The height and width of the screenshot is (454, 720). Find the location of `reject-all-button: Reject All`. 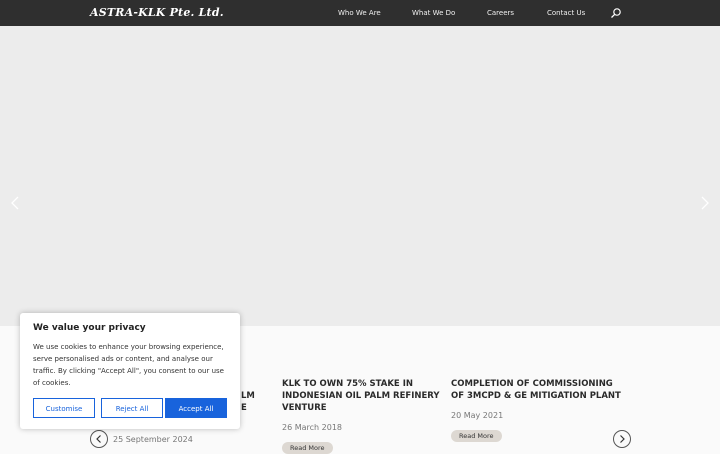

reject-all-button: Reject All is located at coordinates (132, 408).